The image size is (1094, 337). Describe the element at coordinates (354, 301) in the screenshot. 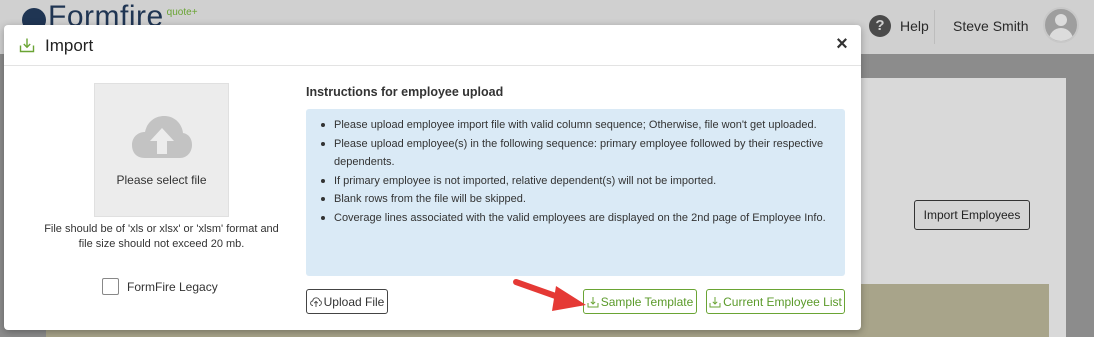

I see `upload-file-label: Upload File` at that location.